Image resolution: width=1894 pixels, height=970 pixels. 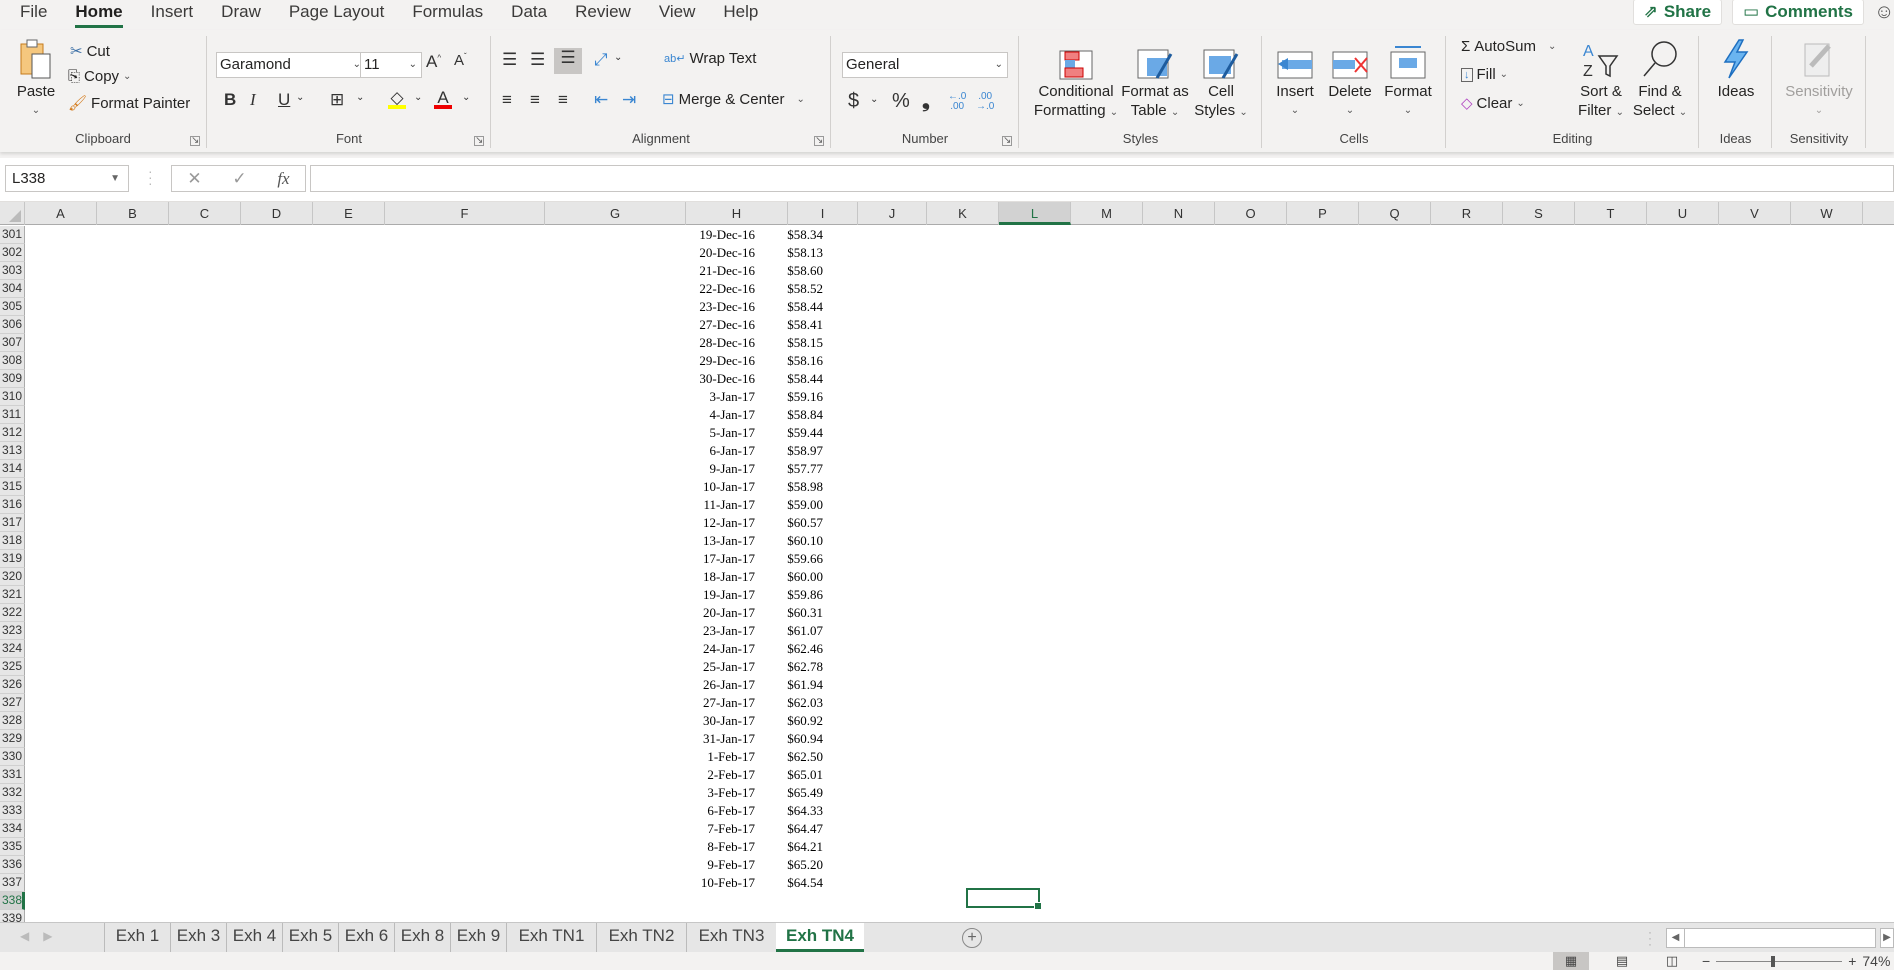 What do you see at coordinates (790, 811) in the screenshot?
I see `price-cell: $64.33` at bounding box center [790, 811].